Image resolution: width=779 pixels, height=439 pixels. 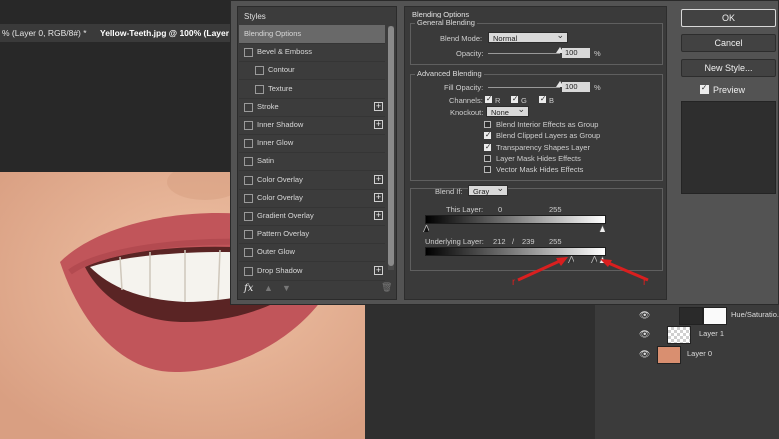 I want to click on blend-mode-label: Blend Mode:, so click(x=461, y=38).